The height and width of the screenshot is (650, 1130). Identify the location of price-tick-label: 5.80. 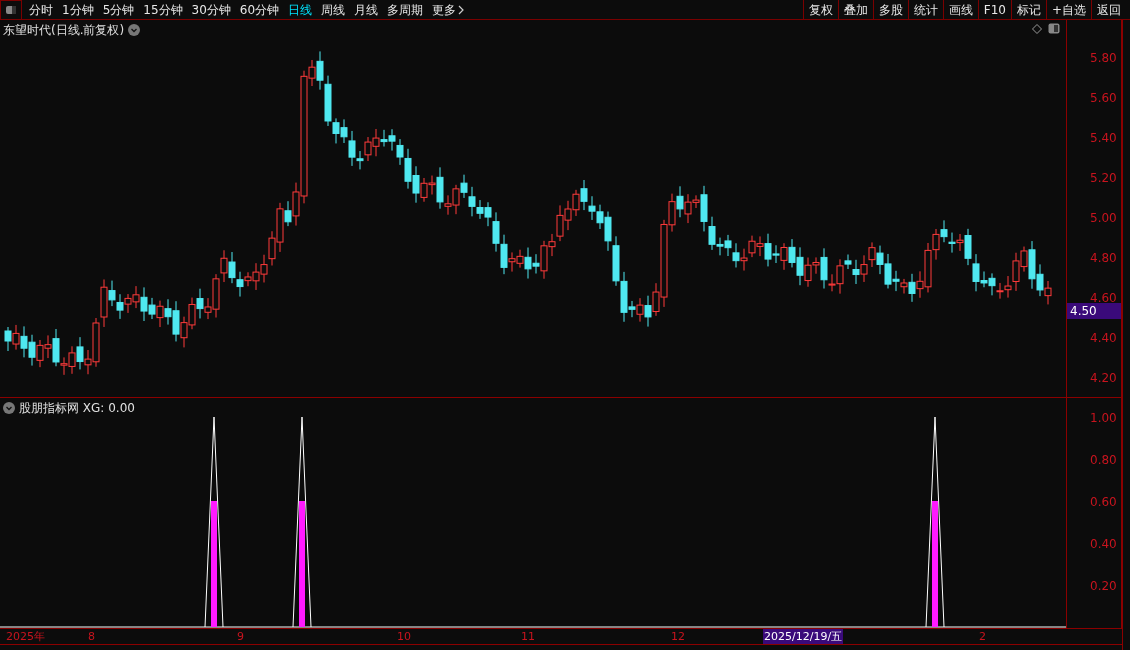
(1103, 58).